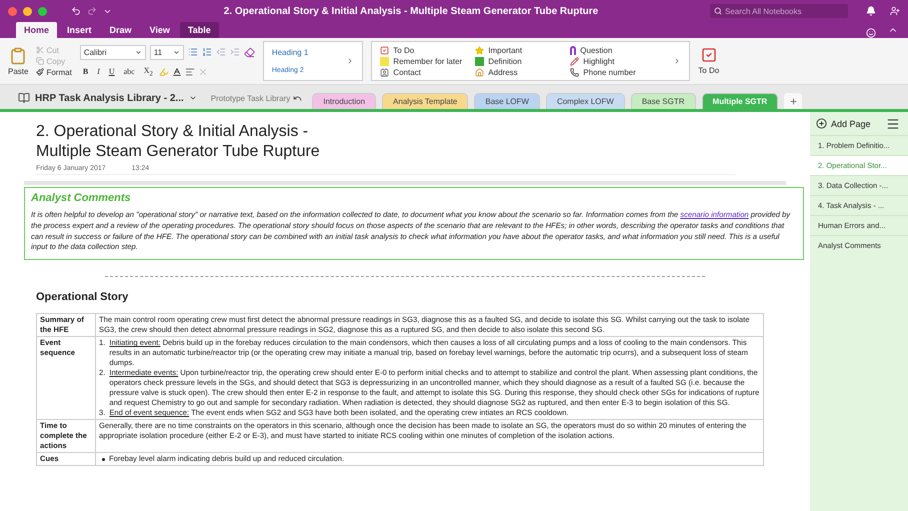  What do you see at coordinates (895, 11) in the screenshot?
I see `add-person-icon` at bounding box center [895, 11].